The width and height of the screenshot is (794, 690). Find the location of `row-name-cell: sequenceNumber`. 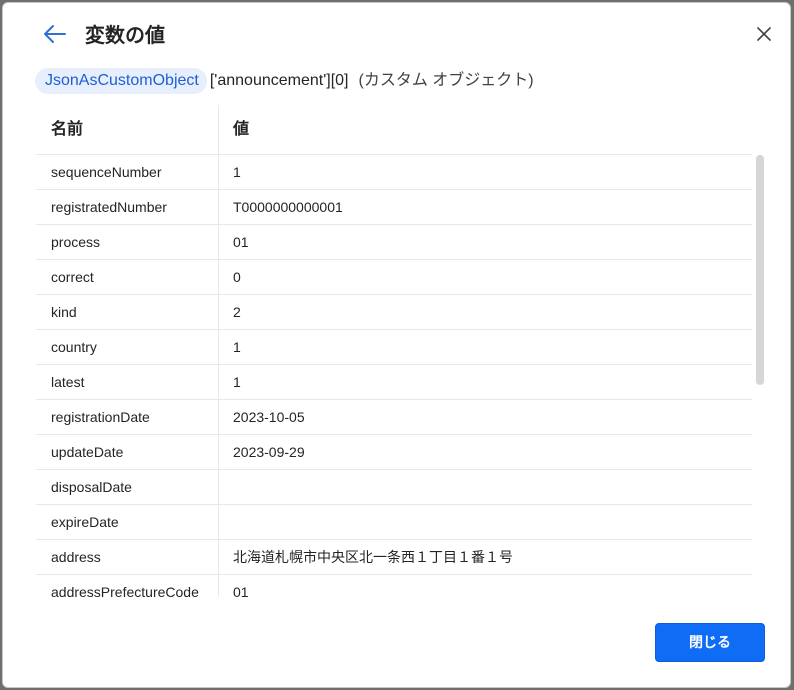

row-name-cell: sequenceNumber is located at coordinates (127, 172).